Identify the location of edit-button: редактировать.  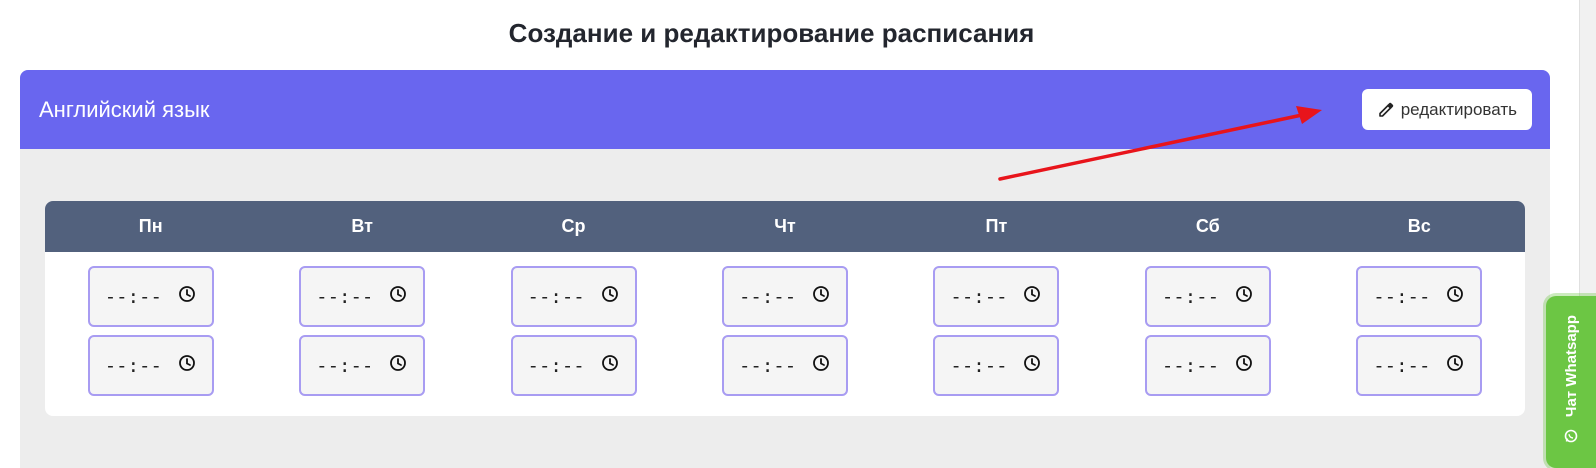
(1446, 109).